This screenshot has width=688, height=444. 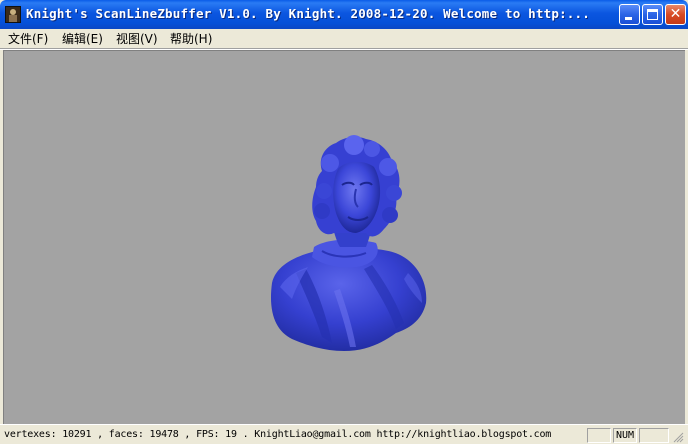 I want to click on menu-view: 视图(V), so click(x=137, y=39).